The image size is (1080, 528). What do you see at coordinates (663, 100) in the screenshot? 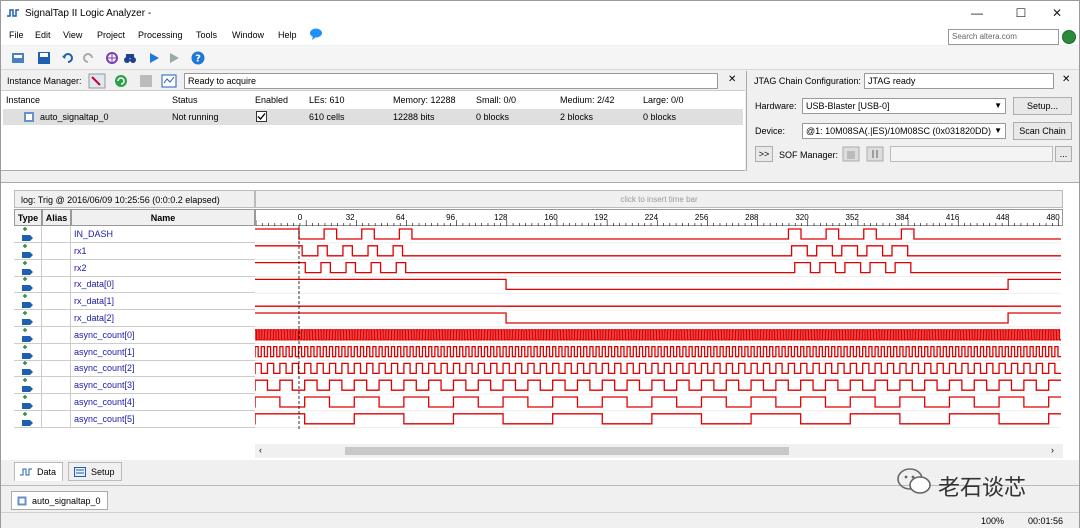
I see `col-large: Large: 0/0` at bounding box center [663, 100].